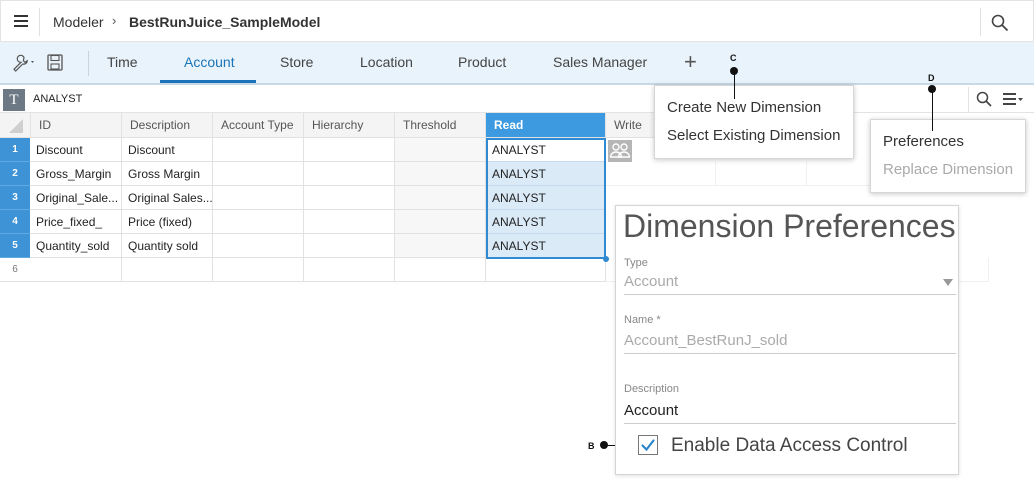 Image resolution: width=1034 pixels, height=480 pixels. What do you see at coordinates (789, 226) in the screenshot?
I see `panel-title: Dimension Preferences` at bounding box center [789, 226].